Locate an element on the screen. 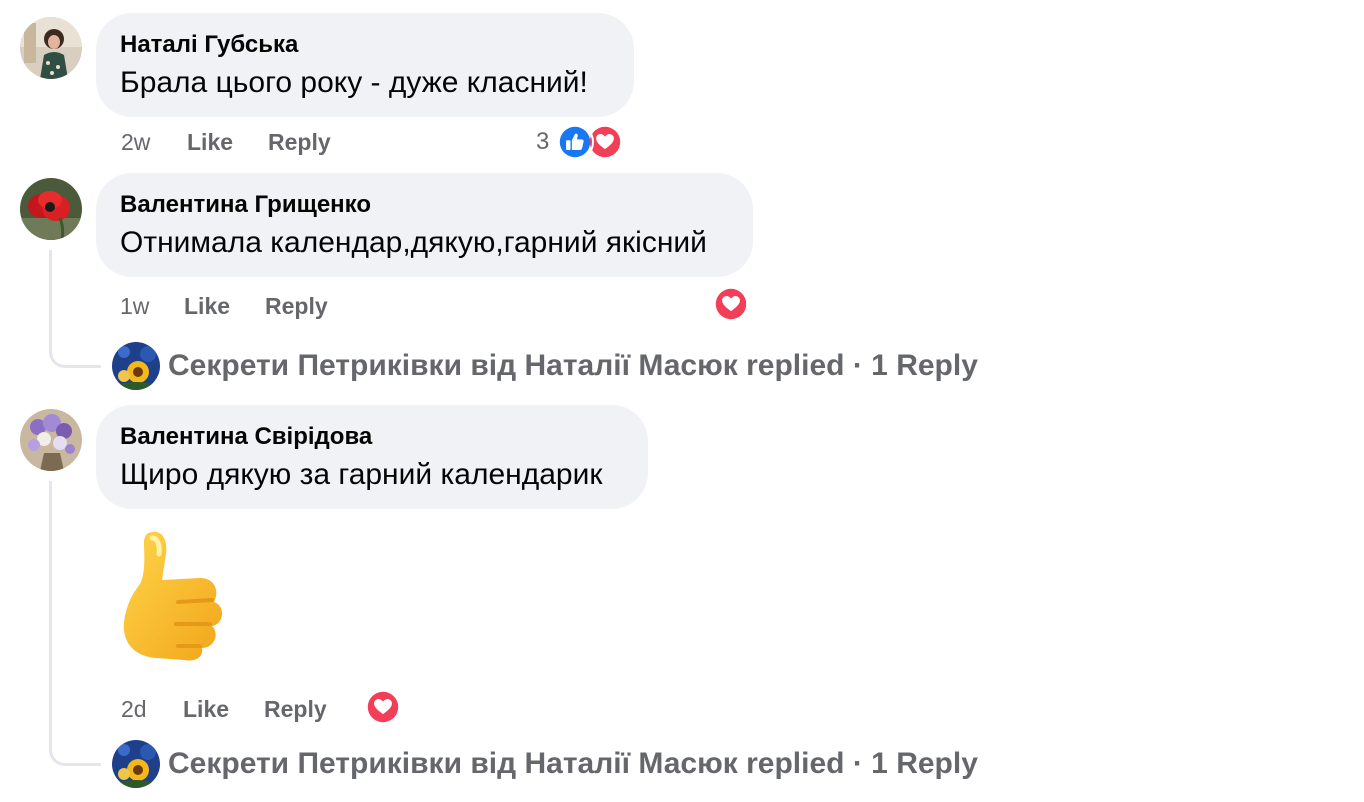 This screenshot has width=1364, height=802. thumbs-up-icon is located at coordinates (173, 596).